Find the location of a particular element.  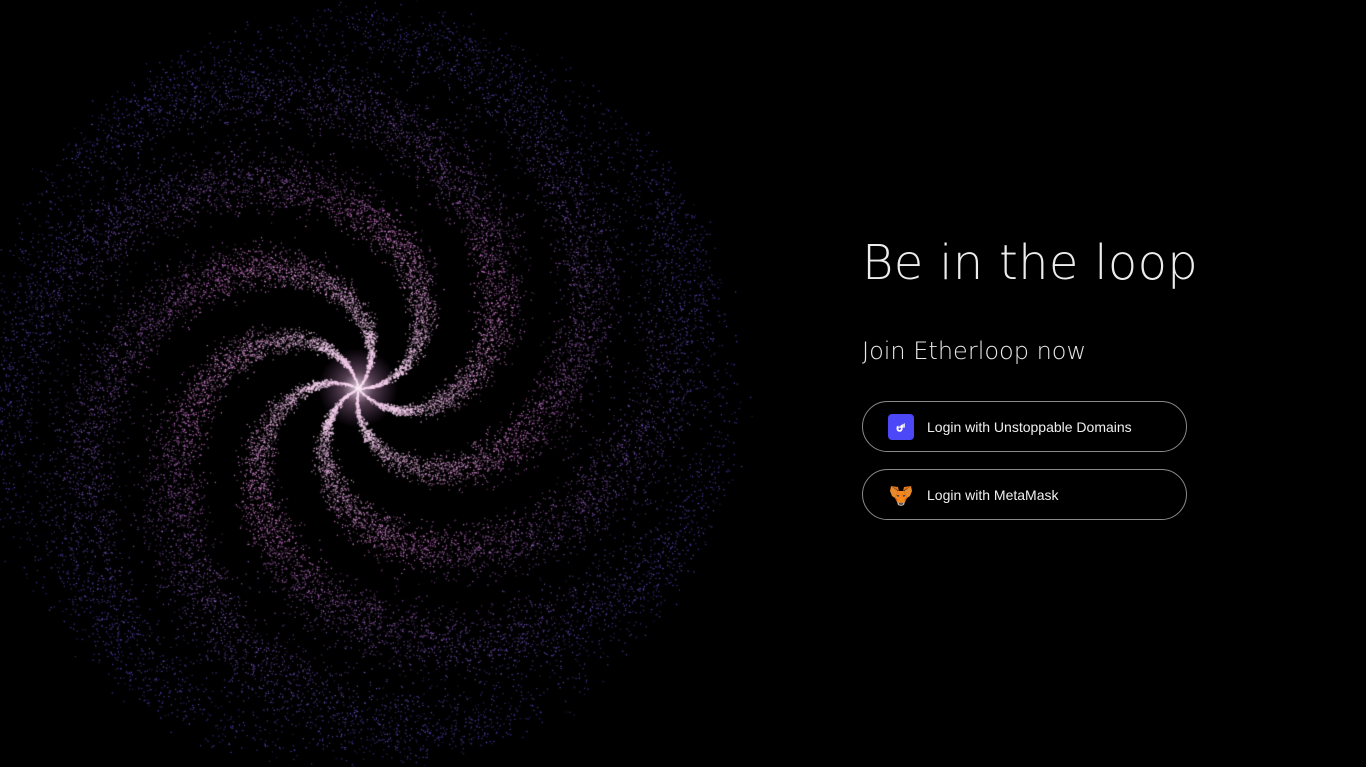

login-metamask-button: Login with MetaMask is located at coordinates (1024, 494).